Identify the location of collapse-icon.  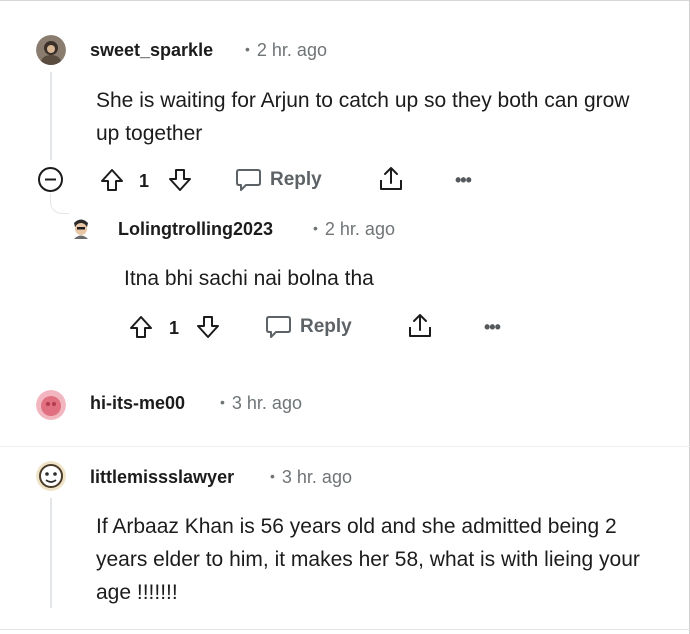
(50, 179).